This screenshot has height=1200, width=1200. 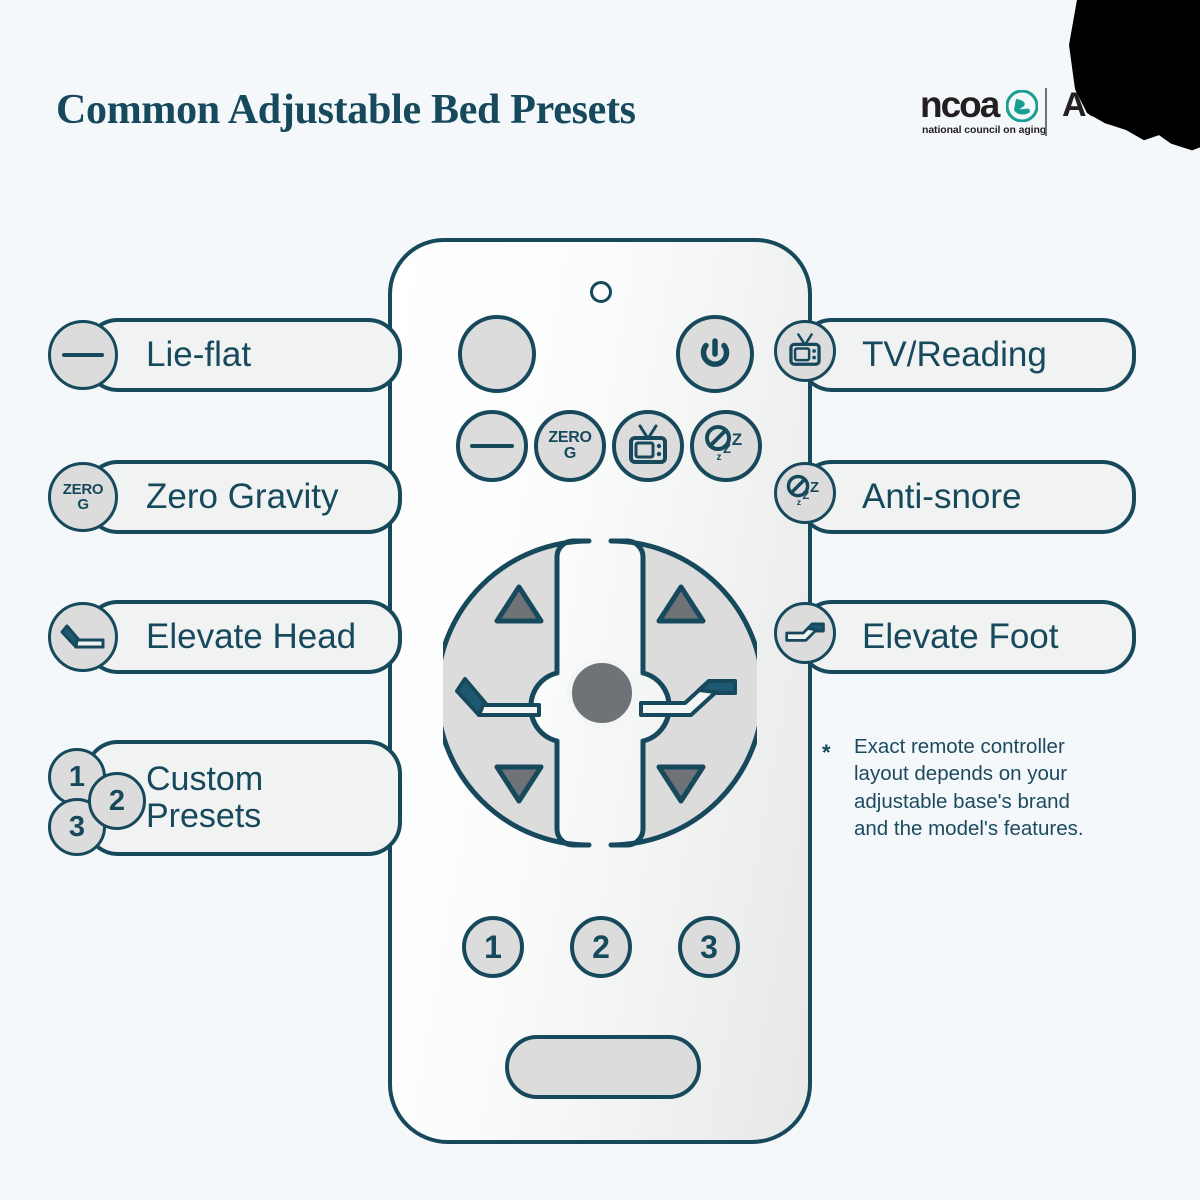 I want to click on label-pill-zero-gravity: Zero Gravity, so click(x=243, y=497).